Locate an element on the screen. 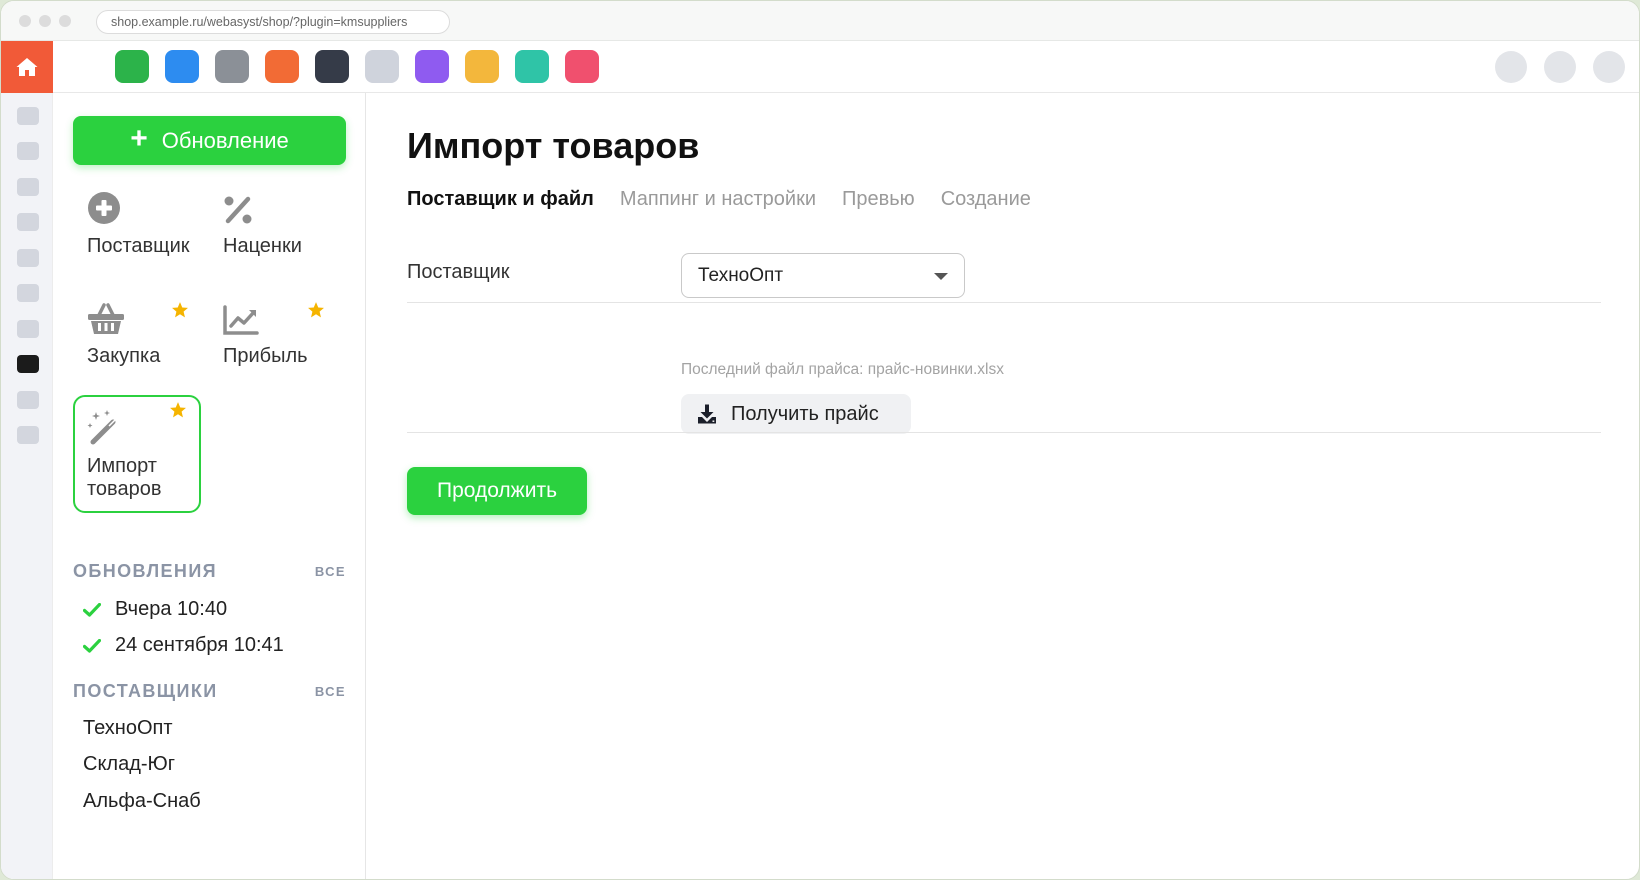 This screenshot has width=1640, height=880. app-blue-icon is located at coordinates (182, 66).